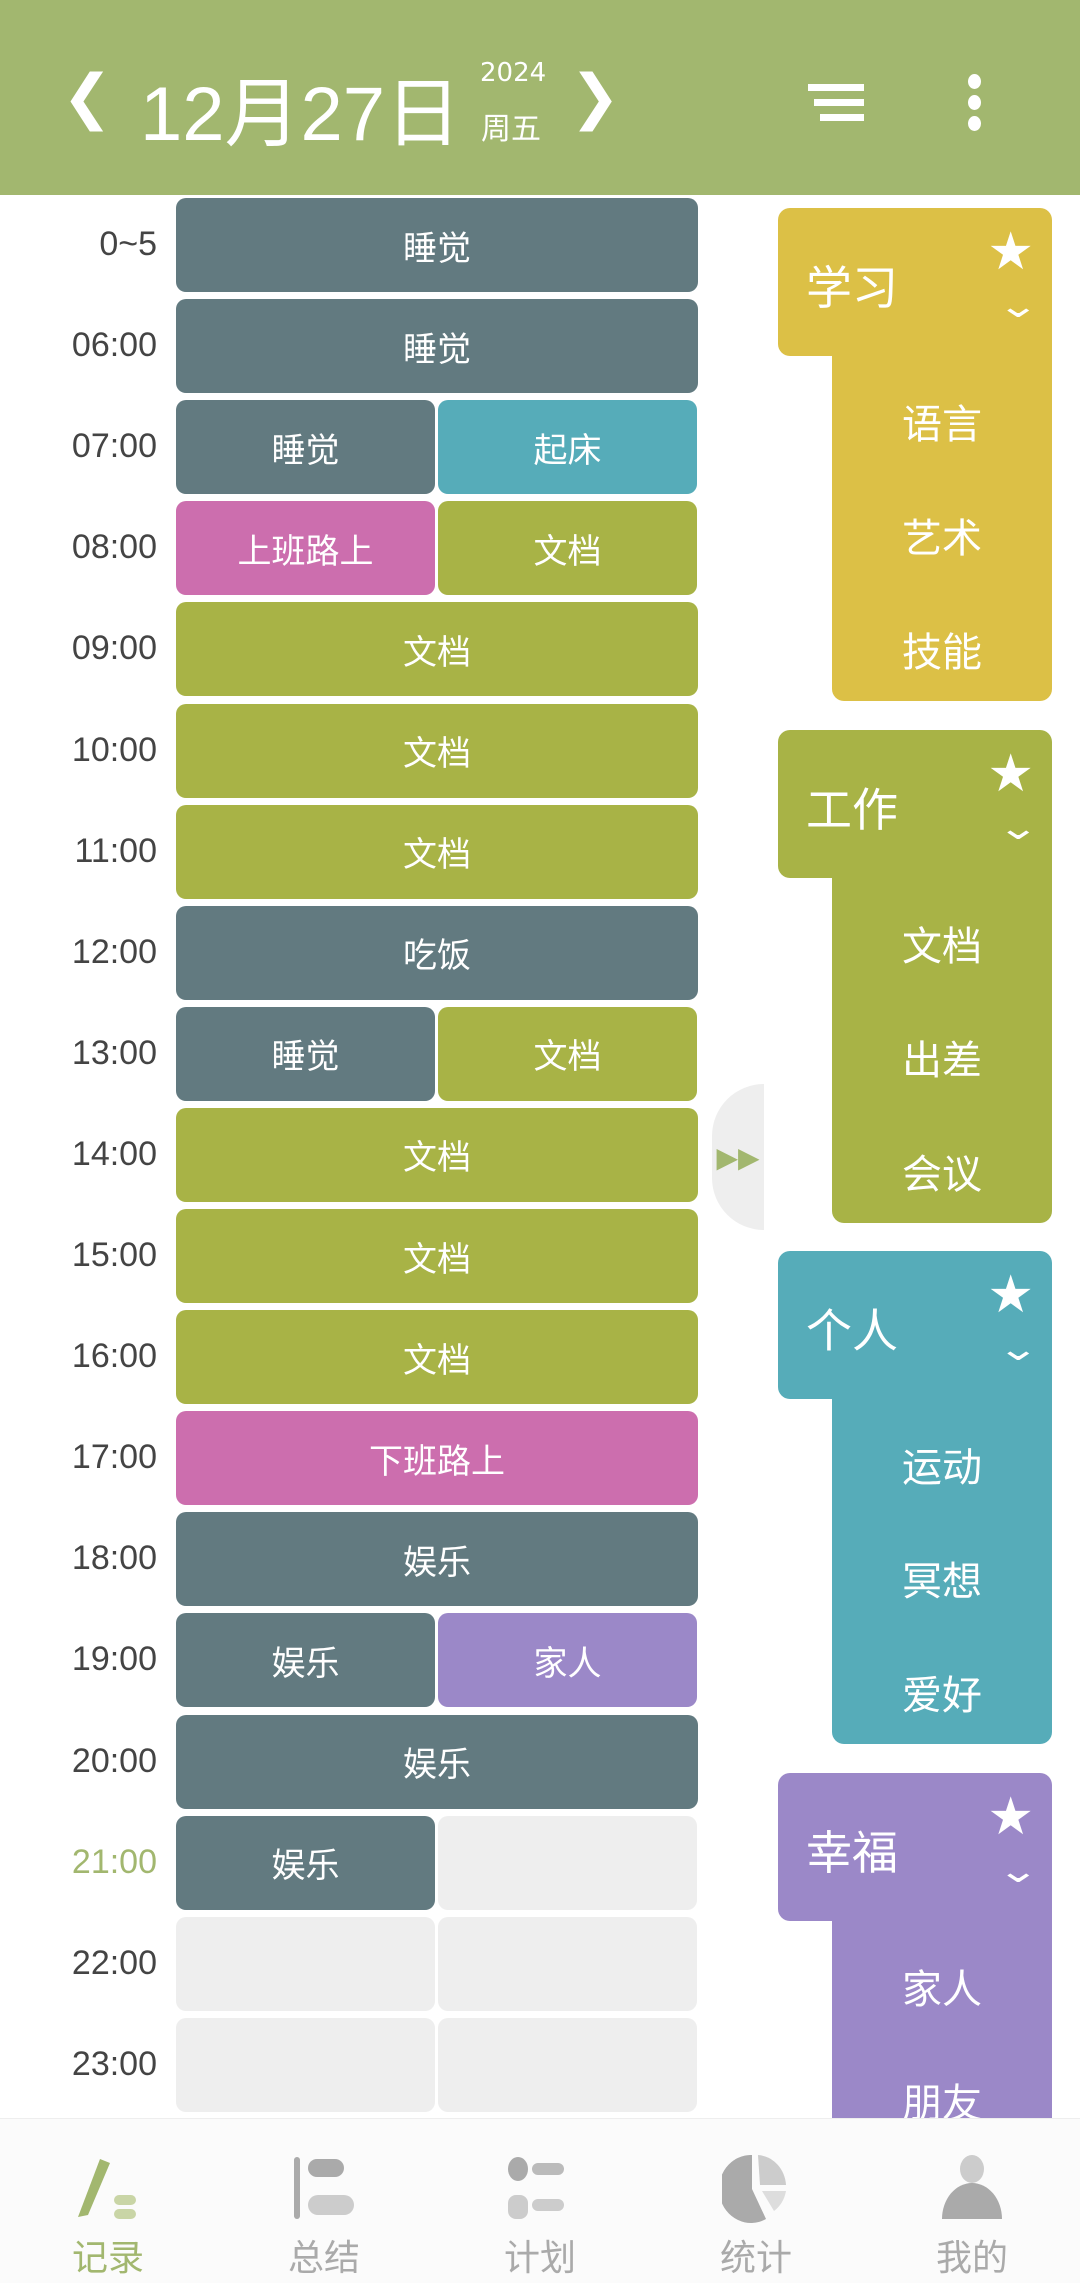 This screenshot has height=2284, width=1080. Describe the element at coordinates (852, 1331) in the screenshot. I see `category-title: 个人` at that location.